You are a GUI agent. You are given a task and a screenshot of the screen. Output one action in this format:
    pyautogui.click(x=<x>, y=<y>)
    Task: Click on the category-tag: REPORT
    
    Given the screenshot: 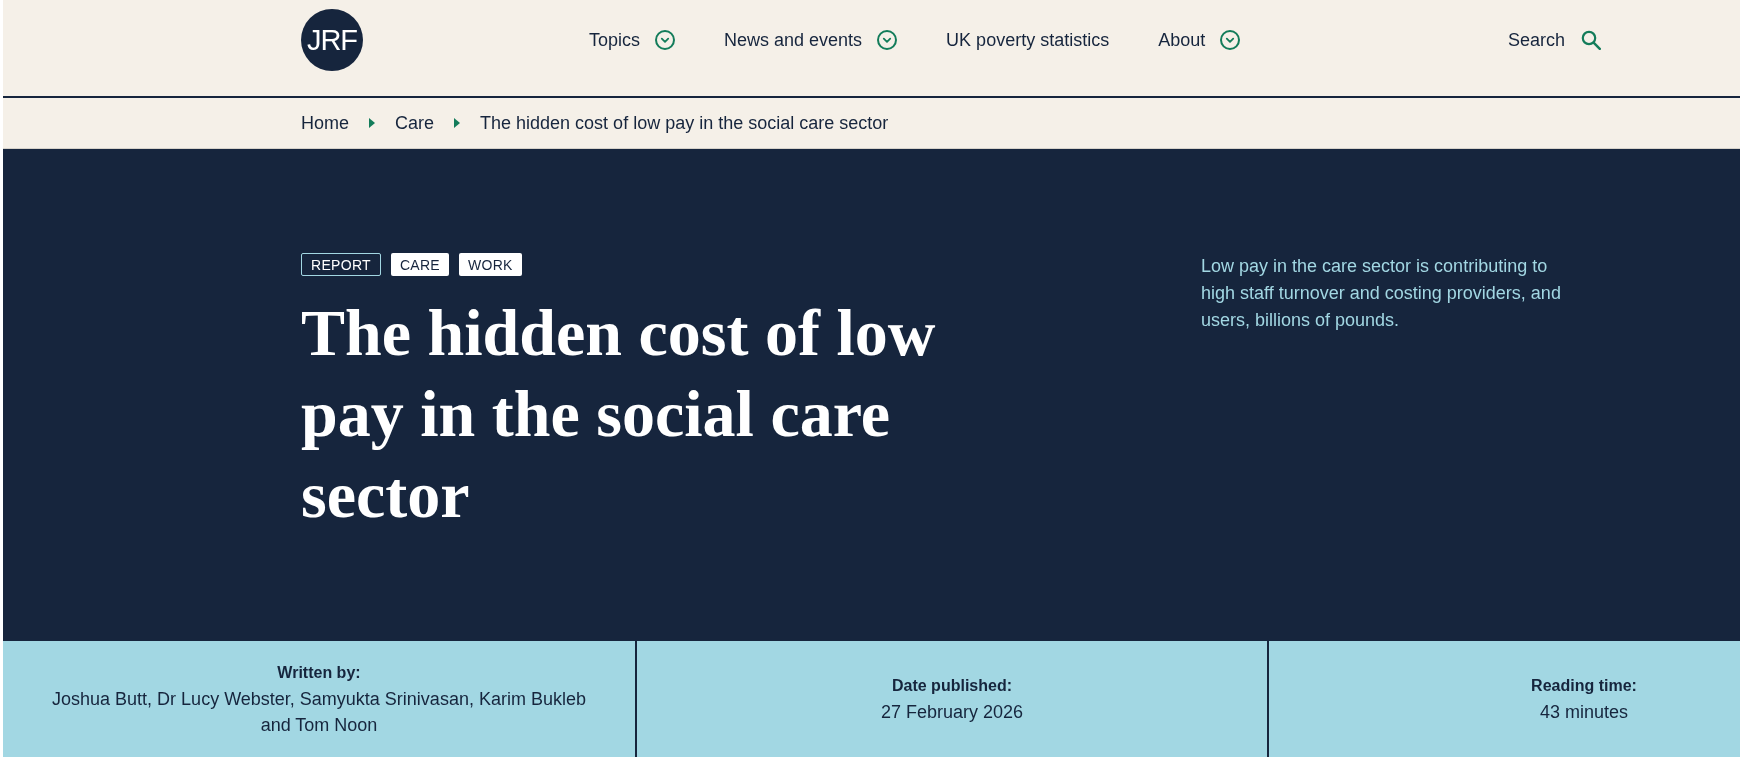 What is the action you would take?
    pyautogui.click(x=341, y=264)
    